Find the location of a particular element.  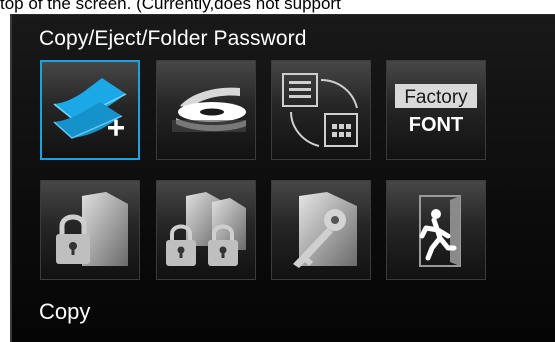

factory-font-icon: Factory FONT is located at coordinates (436, 110).